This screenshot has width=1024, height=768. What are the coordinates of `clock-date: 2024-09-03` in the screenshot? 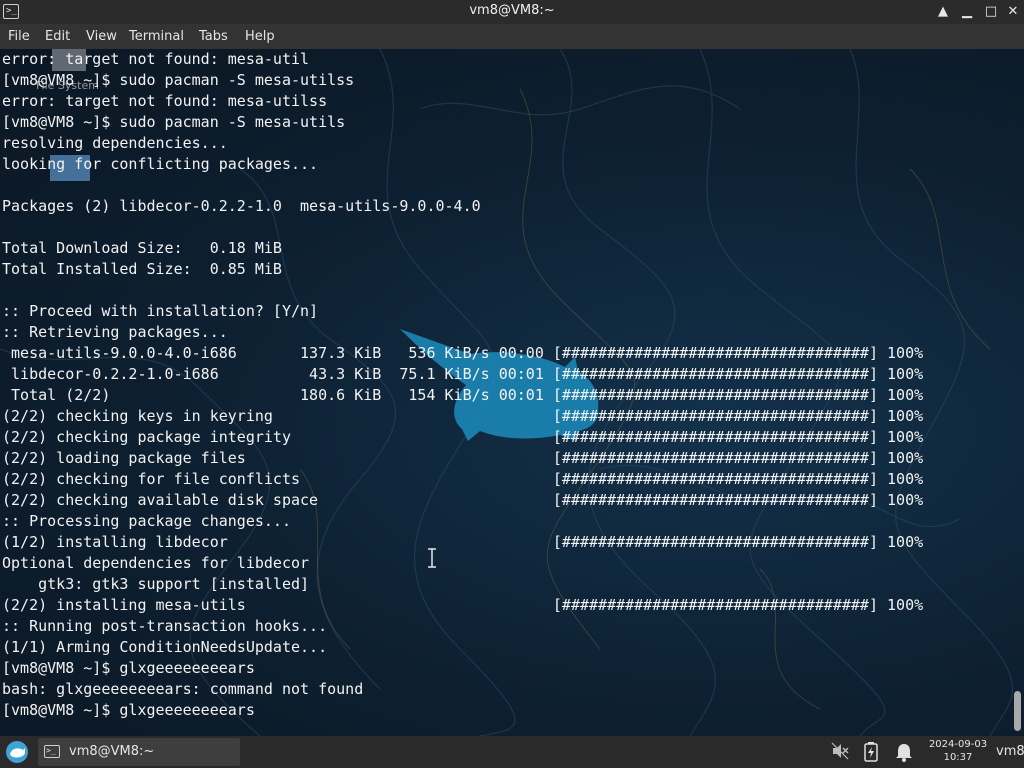 It's located at (958, 744).